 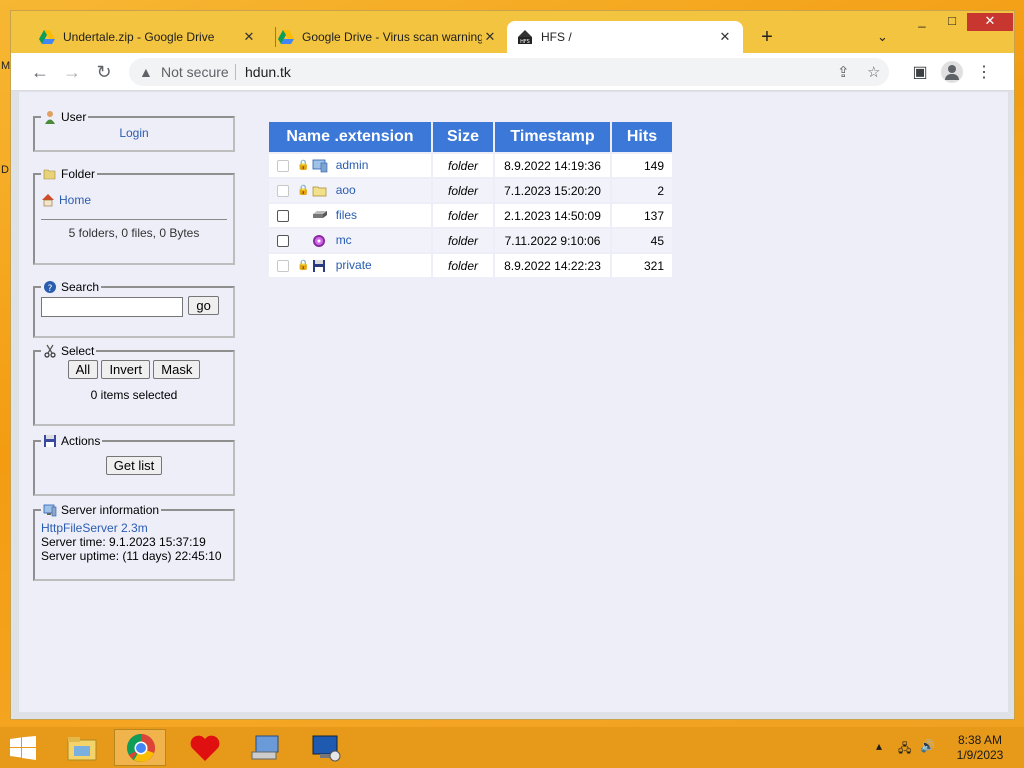 What do you see at coordinates (140, 747) in the screenshot?
I see `taskbar-chrome` at bounding box center [140, 747].